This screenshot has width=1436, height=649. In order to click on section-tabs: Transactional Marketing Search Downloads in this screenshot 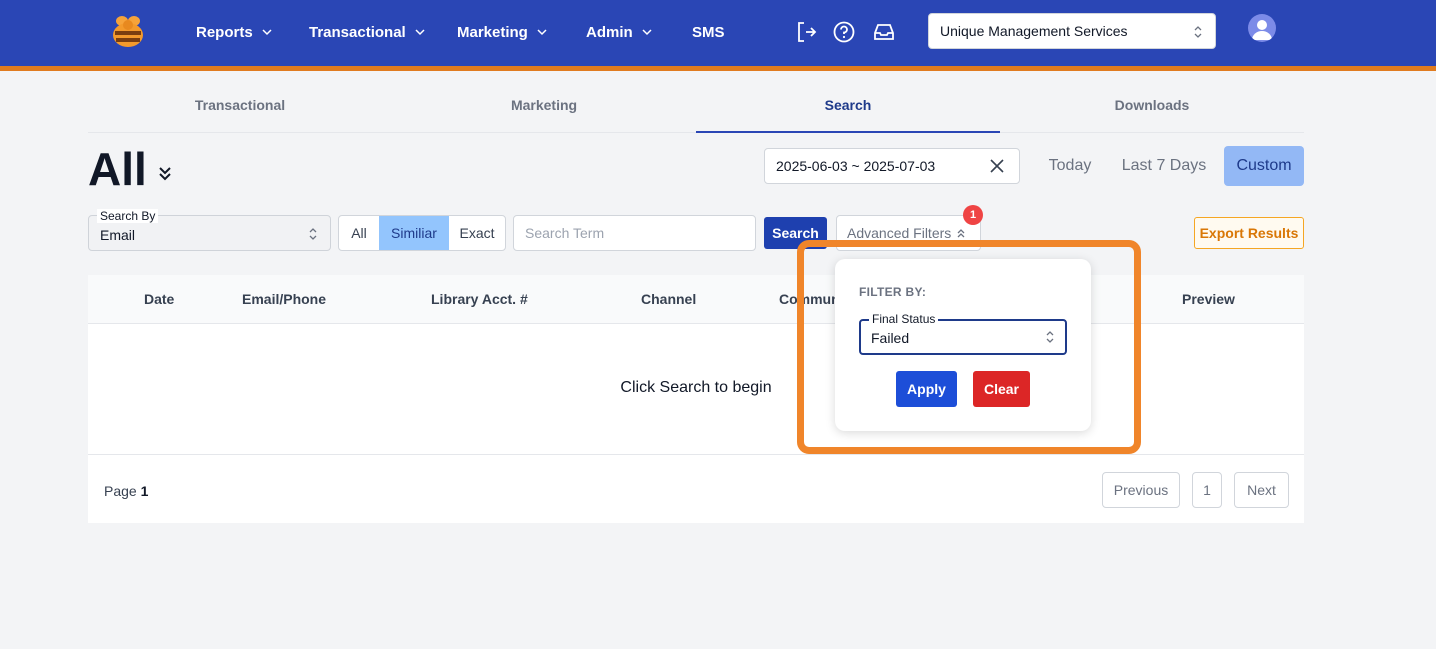, I will do `click(696, 109)`.